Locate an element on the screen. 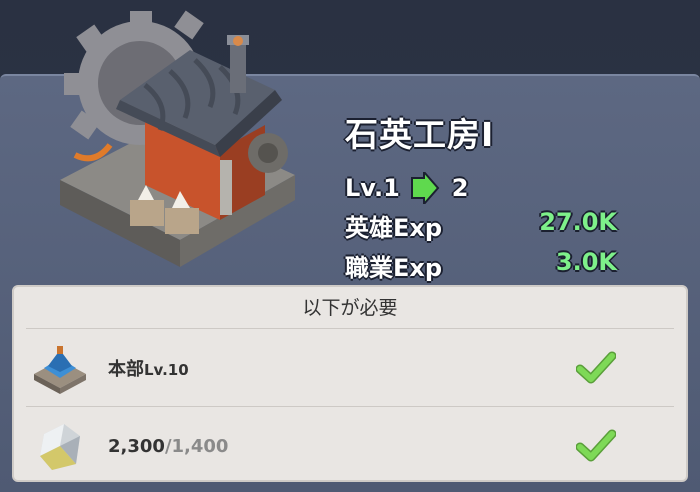  level-from: Lv.1 is located at coordinates (372, 188).